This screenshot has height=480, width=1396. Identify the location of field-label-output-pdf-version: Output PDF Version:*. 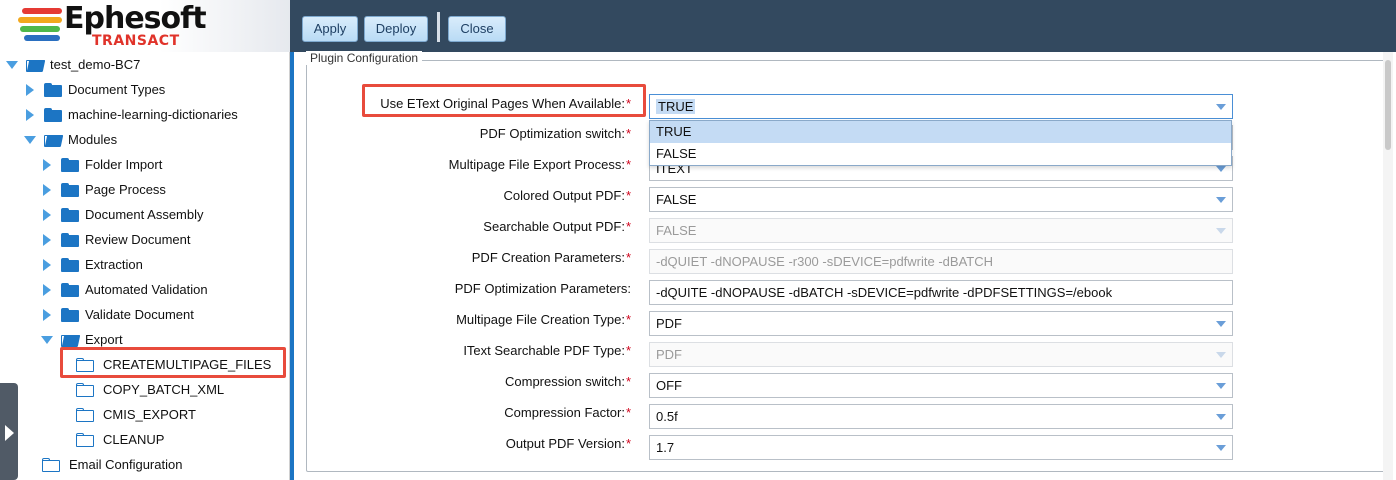
(568, 443).